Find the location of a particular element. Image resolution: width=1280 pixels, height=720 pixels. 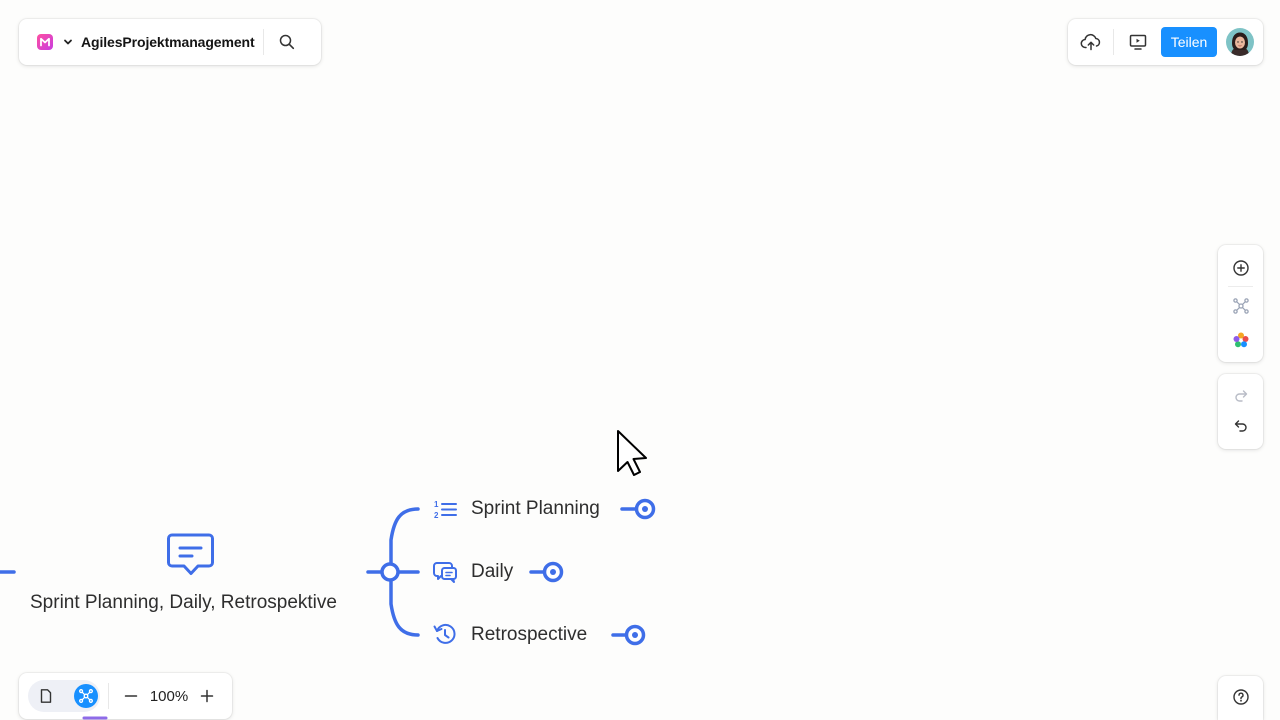

history-icon is located at coordinates (444, 633).